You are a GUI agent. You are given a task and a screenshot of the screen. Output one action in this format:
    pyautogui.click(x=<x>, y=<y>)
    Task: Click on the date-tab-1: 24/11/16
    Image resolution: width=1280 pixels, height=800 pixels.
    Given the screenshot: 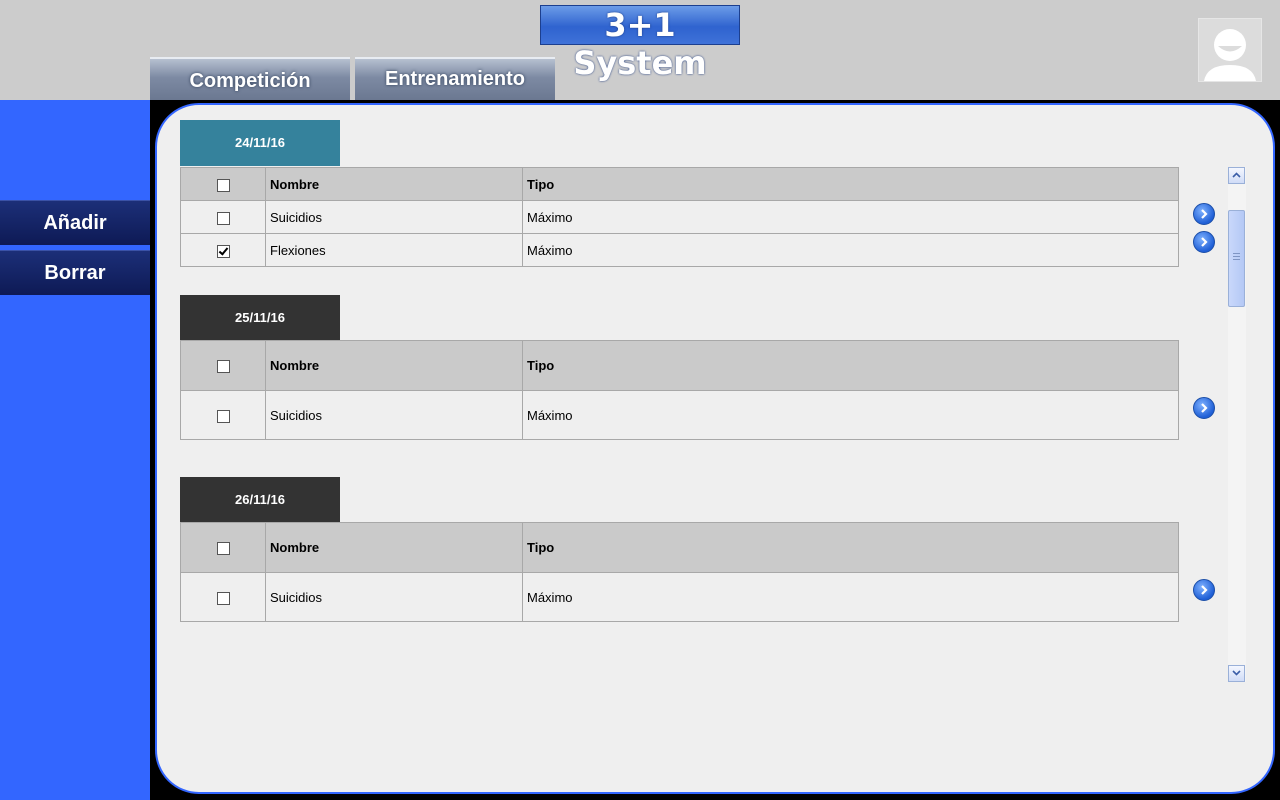 What is the action you would take?
    pyautogui.click(x=260, y=143)
    